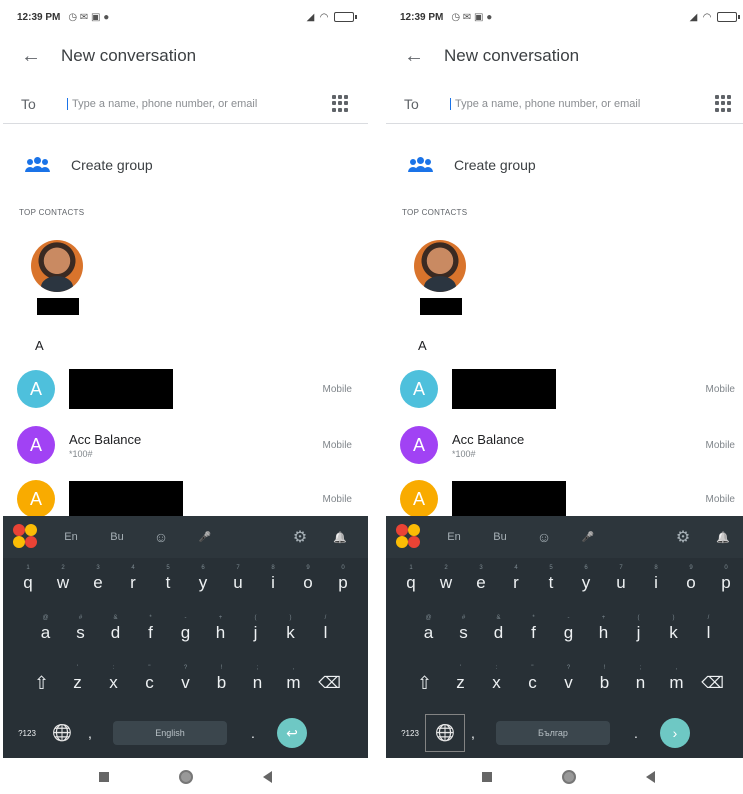 This screenshot has width=743, height=794. What do you see at coordinates (57, 277) in the screenshot?
I see `top-contact-item` at bounding box center [57, 277].